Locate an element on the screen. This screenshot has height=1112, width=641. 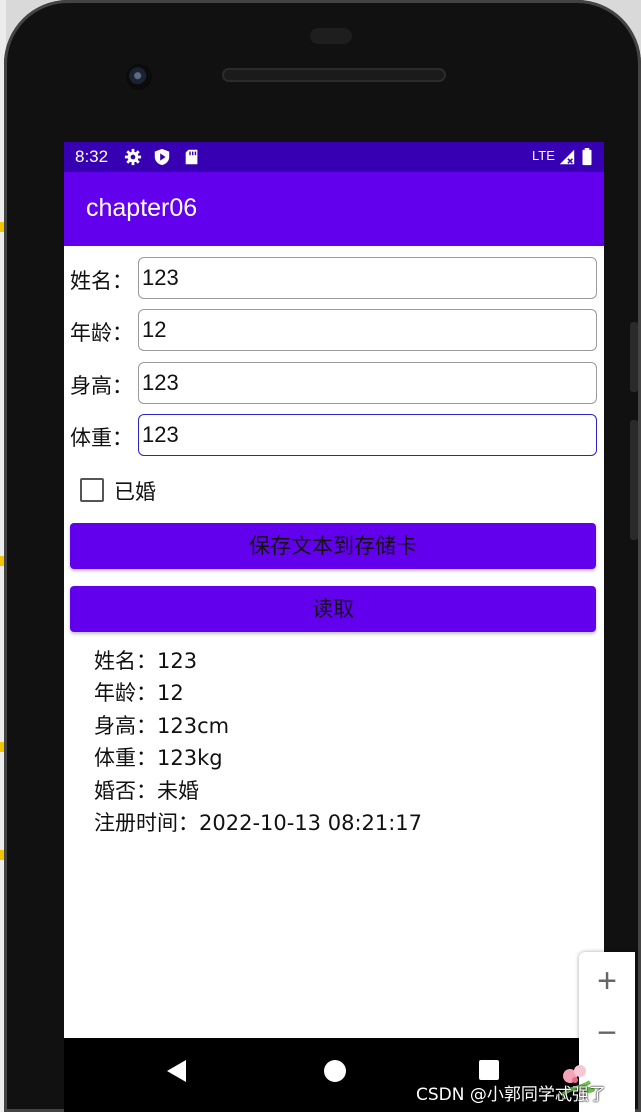
weight-label: 体重： is located at coordinates (101, 438).